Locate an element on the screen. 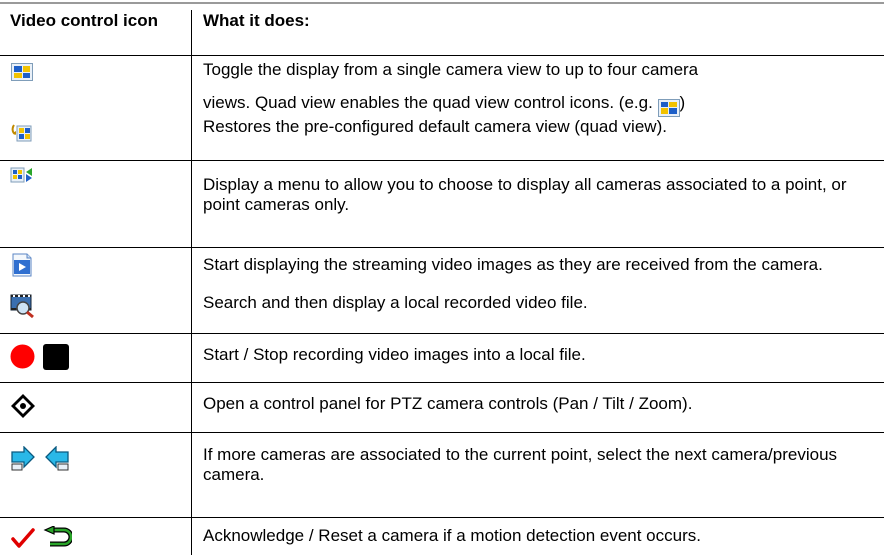 This screenshot has height=555, width=884. reset-icon is located at coordinates (57, 537).